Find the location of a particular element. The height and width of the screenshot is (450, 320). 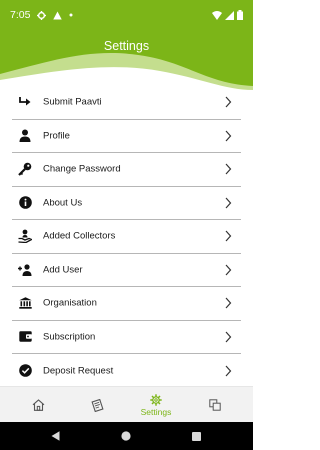

status-bar: 7:05 is located at coordinates (126, 15).